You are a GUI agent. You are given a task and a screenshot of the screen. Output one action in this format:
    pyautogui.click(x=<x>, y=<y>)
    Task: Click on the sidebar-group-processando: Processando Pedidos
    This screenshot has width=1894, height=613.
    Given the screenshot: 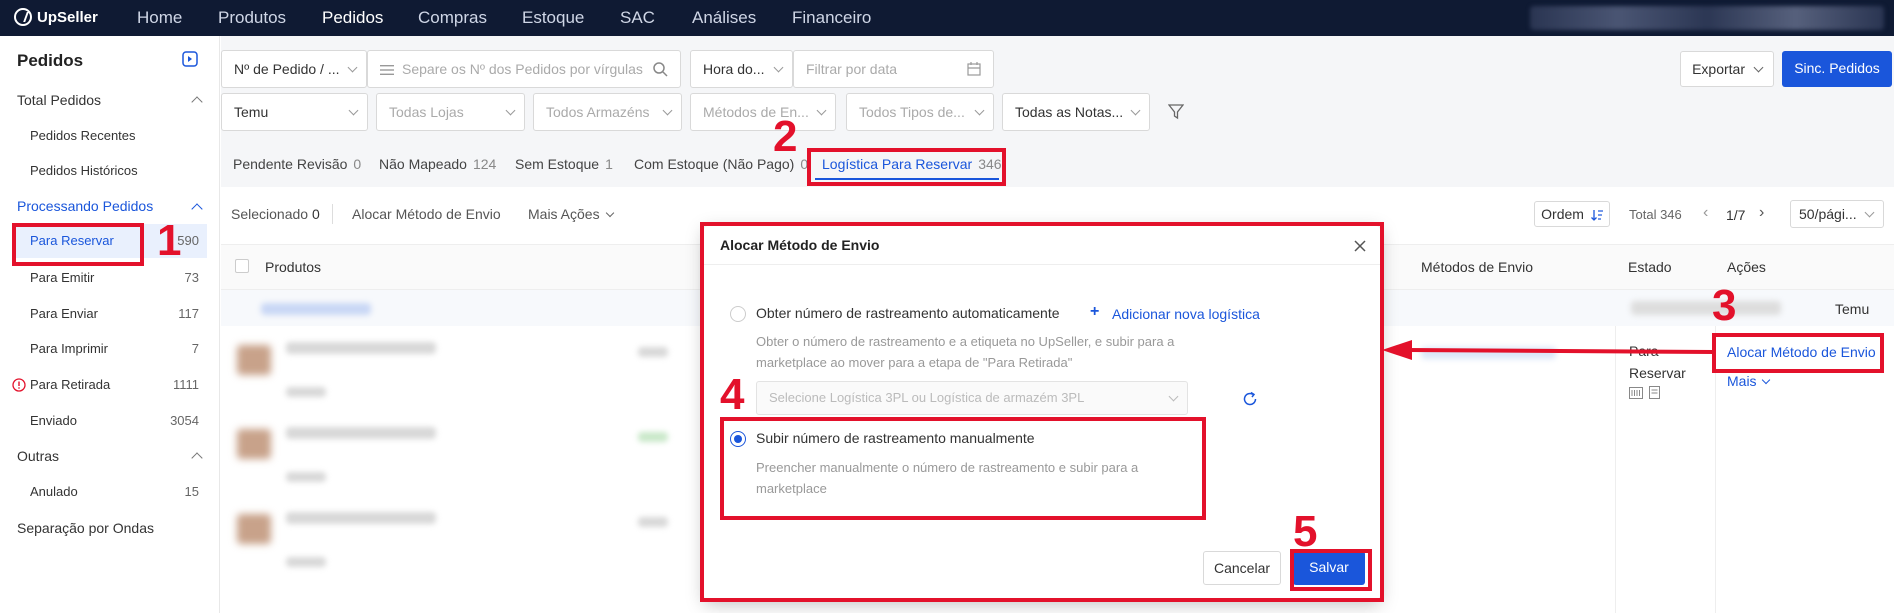 What is the action you would take?
    pyautogui.click(x=85, y=206)
    